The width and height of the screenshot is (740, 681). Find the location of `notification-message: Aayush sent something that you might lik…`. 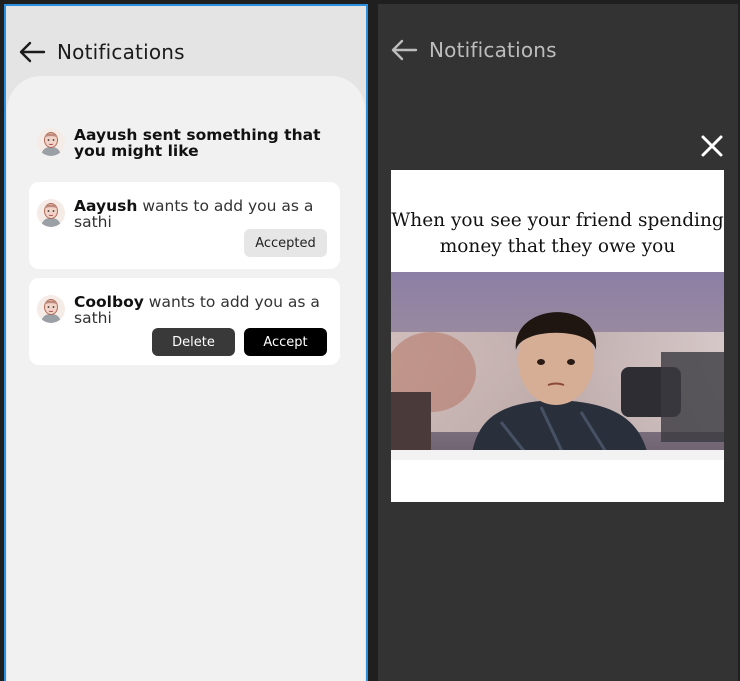

notification-message: Aayush sent something that you might lik… is located at coordinates (197, 143).